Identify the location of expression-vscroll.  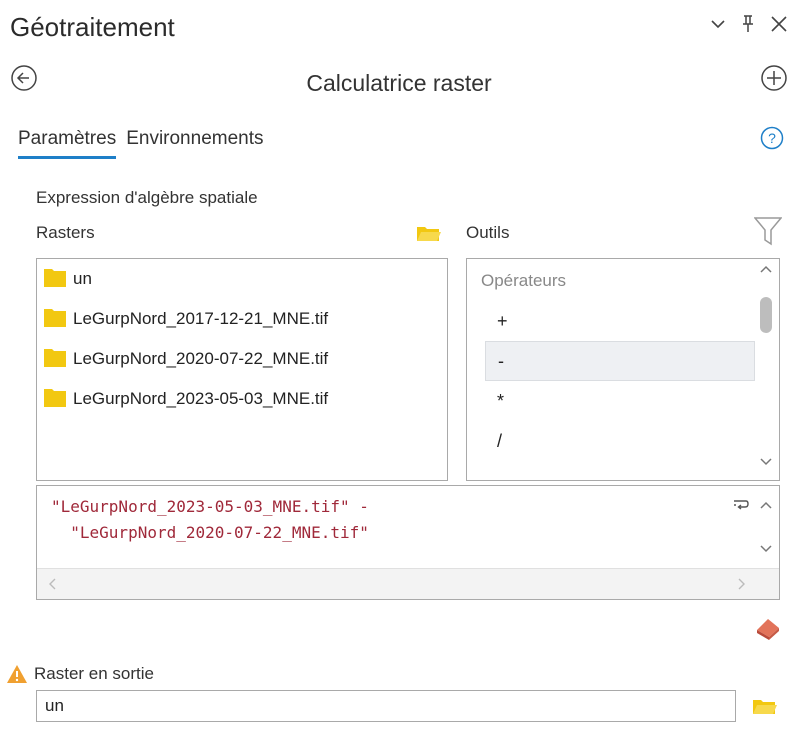
(766, 528).